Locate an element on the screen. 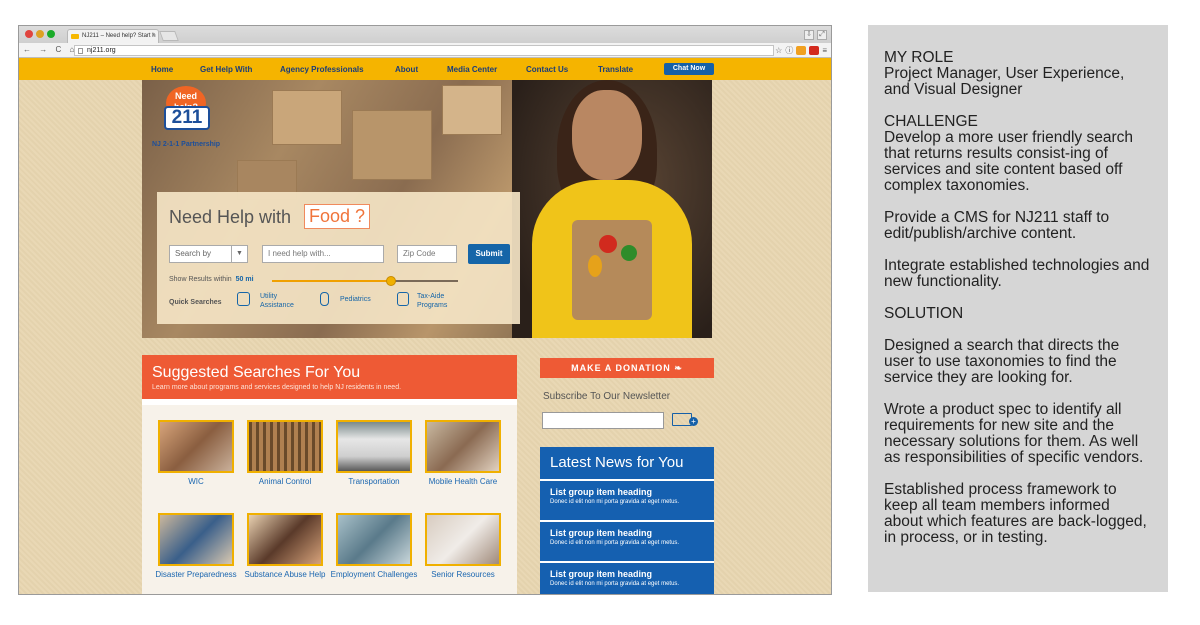  quick-search-utility: Utility Assistance is located at coordinates (274, 301).